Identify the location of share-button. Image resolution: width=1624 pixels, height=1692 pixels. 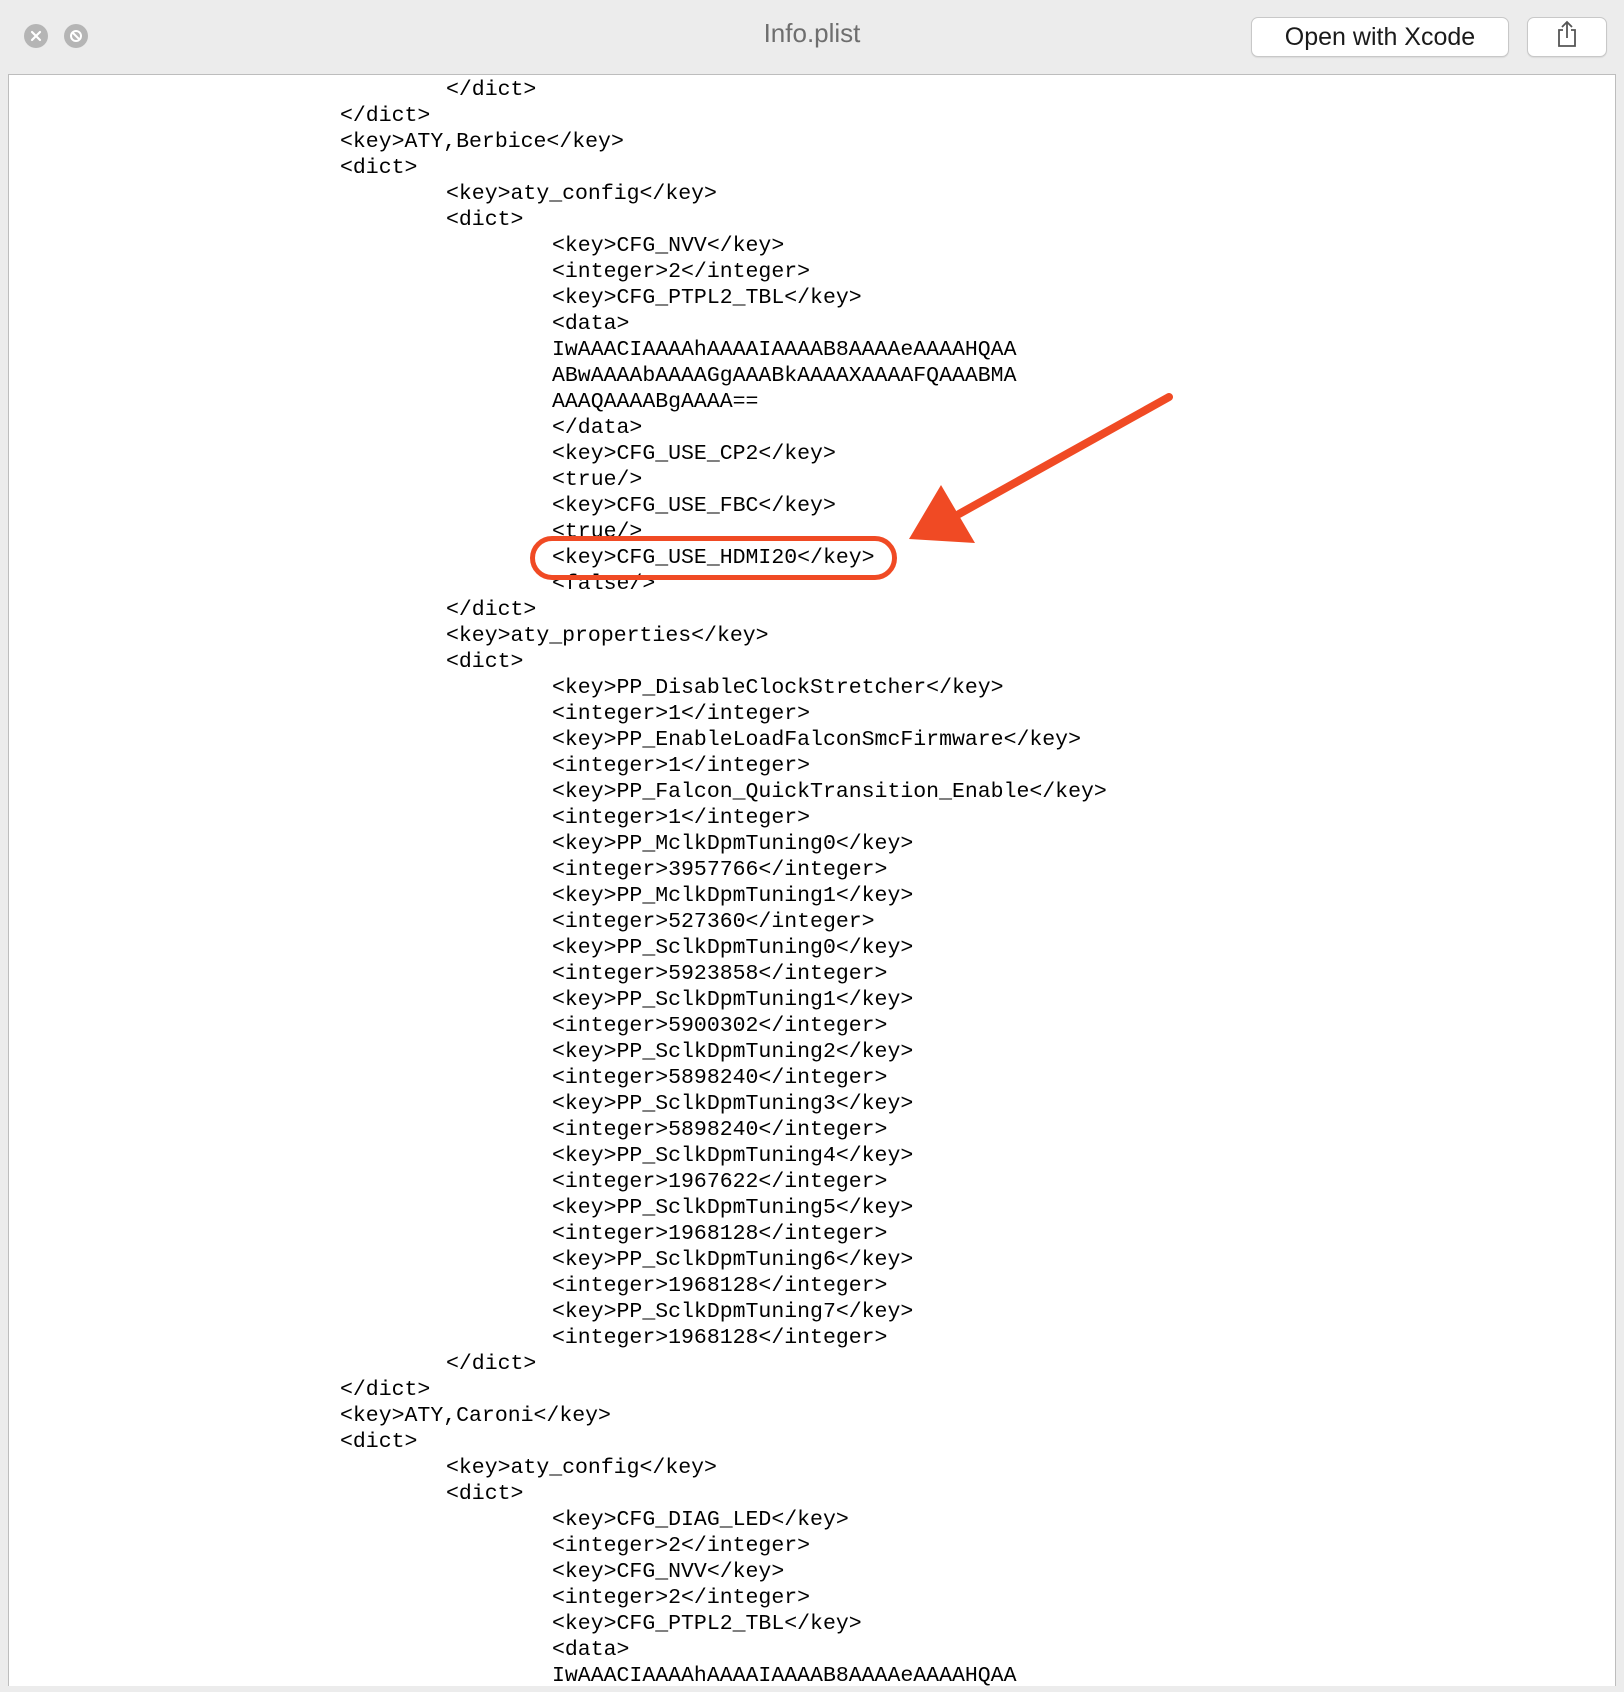
(1567, 37).